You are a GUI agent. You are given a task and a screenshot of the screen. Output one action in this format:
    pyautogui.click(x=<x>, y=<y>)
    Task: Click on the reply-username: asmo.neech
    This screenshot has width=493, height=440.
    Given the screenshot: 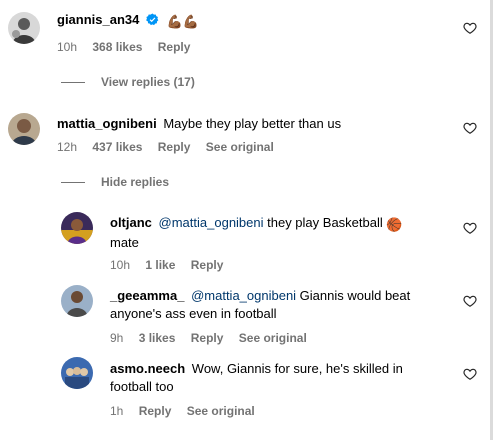 What is the action you would take?
    pyautogui.click(x=147, y=368)
    